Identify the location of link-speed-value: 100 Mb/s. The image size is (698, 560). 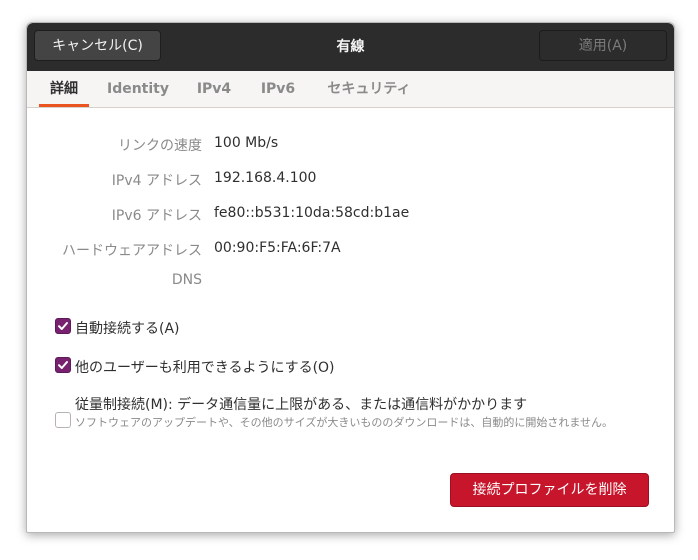
(246, 143).